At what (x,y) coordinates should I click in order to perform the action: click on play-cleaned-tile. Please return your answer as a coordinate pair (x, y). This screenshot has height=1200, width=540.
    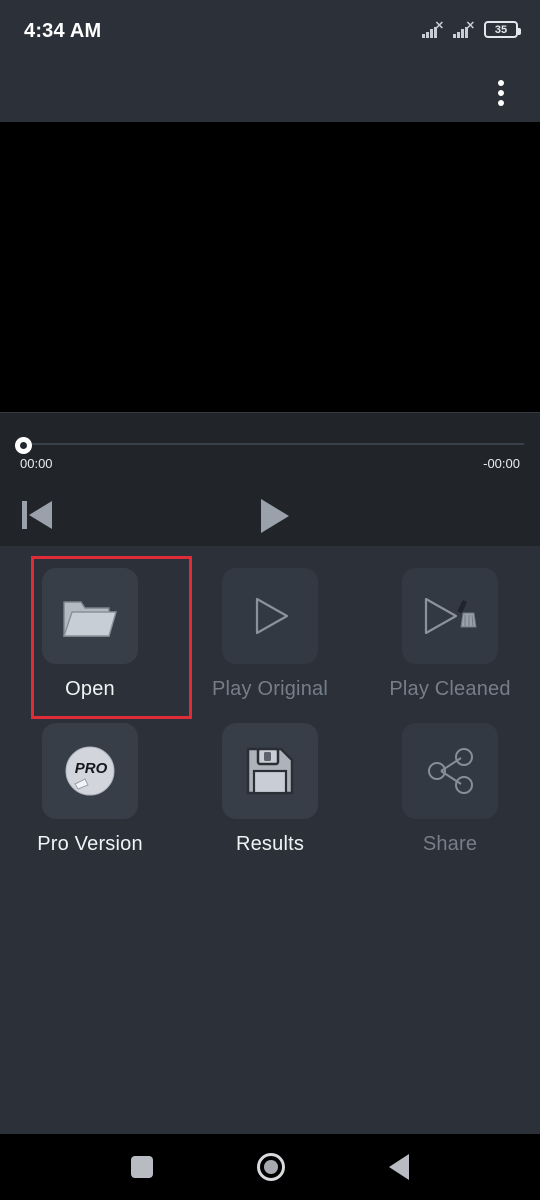
    Looking at the image, I should click on (450, 616).